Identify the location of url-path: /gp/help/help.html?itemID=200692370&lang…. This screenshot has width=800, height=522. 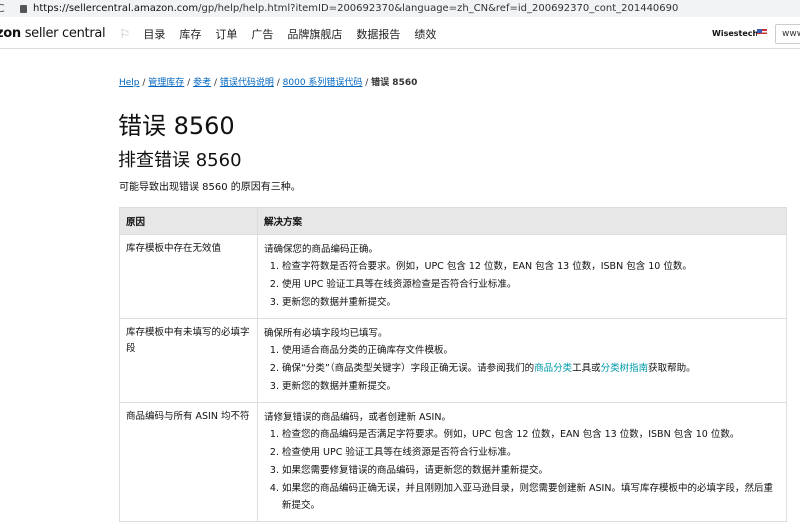
(438, 8).